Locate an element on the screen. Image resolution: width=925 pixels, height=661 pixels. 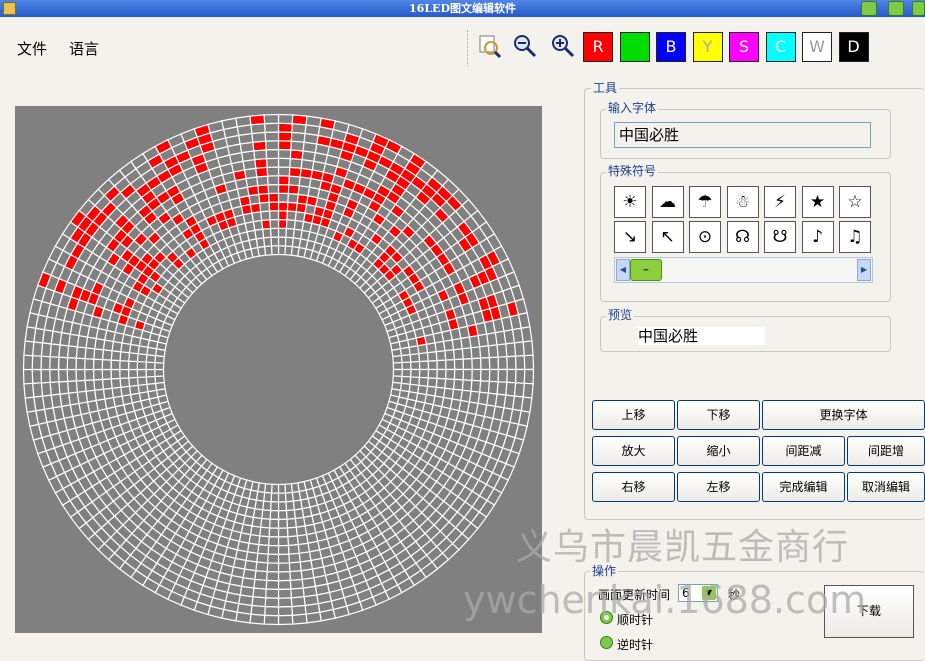
cancel-edit-button: 取消编辑 is located at coordinates (886, 487).